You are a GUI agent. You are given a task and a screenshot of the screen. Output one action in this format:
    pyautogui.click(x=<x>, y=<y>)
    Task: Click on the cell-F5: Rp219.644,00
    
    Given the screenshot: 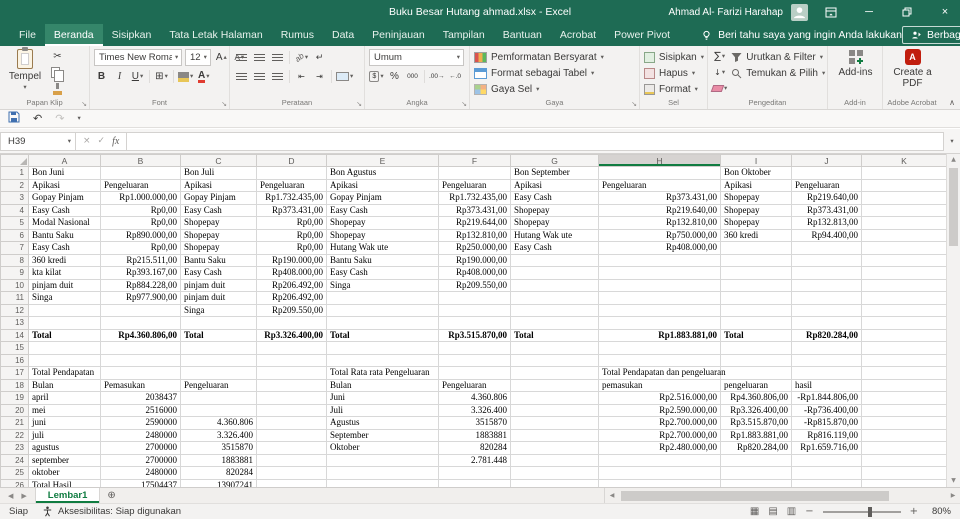 What is the action you would take?
    pyautogui.click(x=474, y=223)
    